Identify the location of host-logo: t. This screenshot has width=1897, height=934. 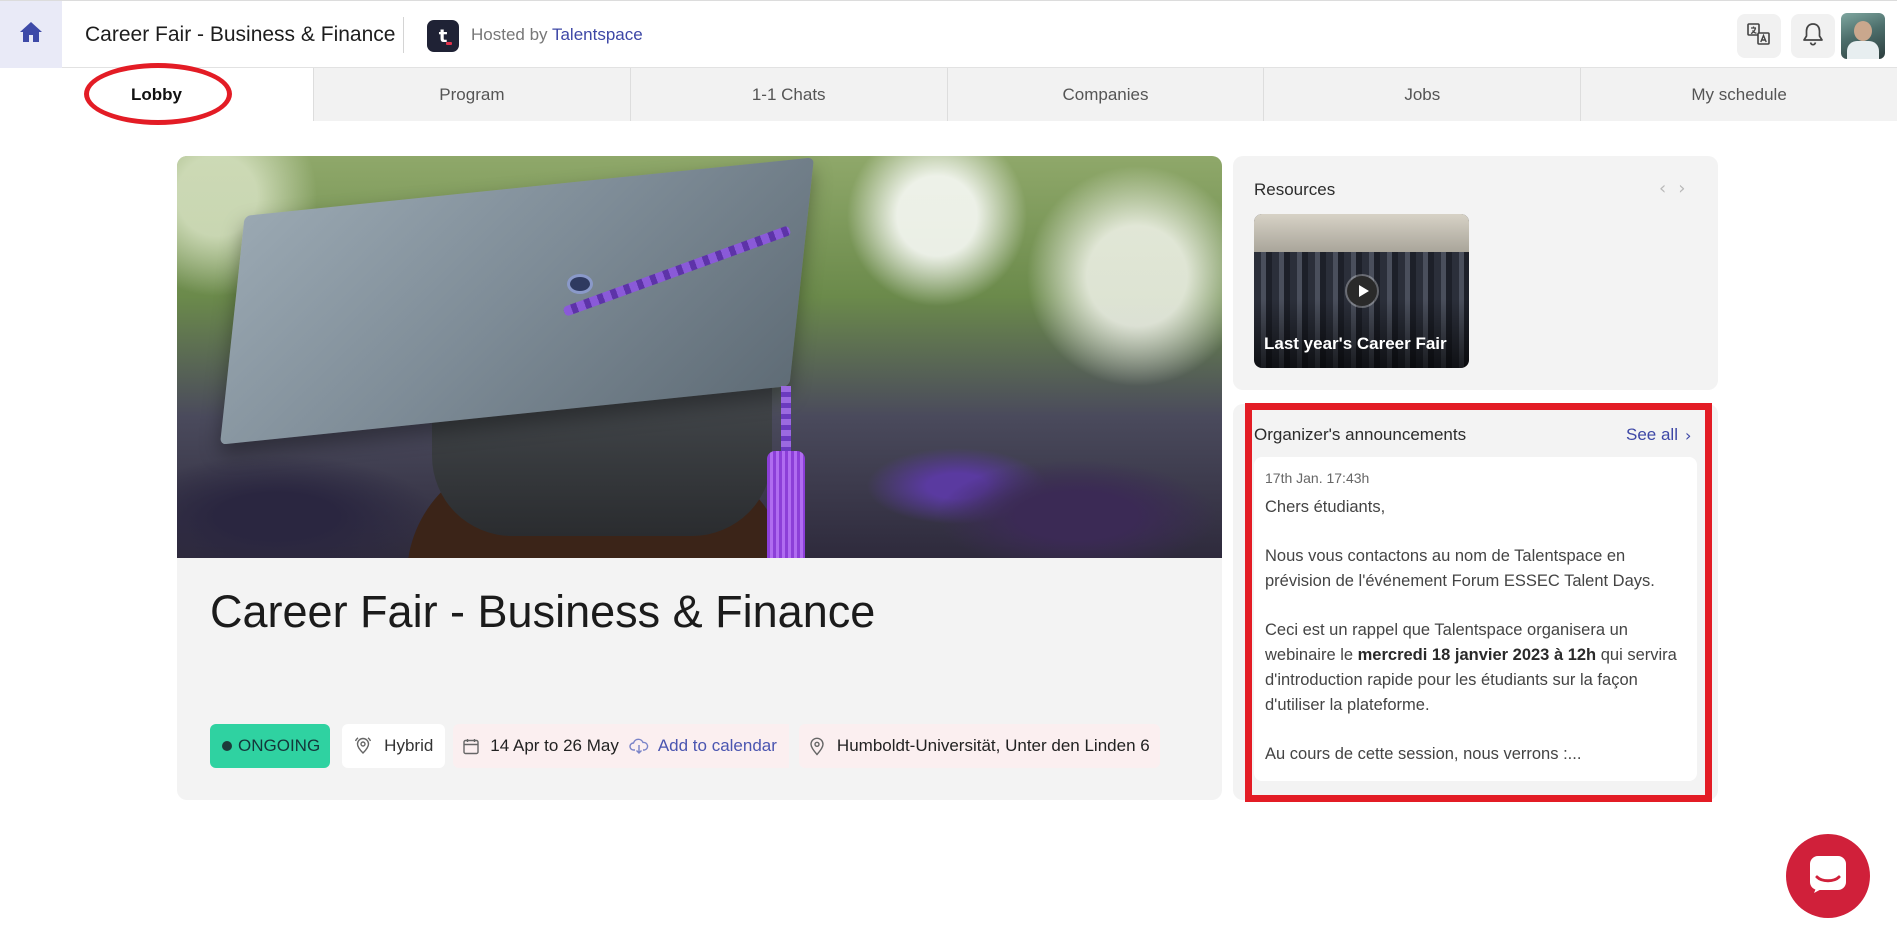
(443, 36).